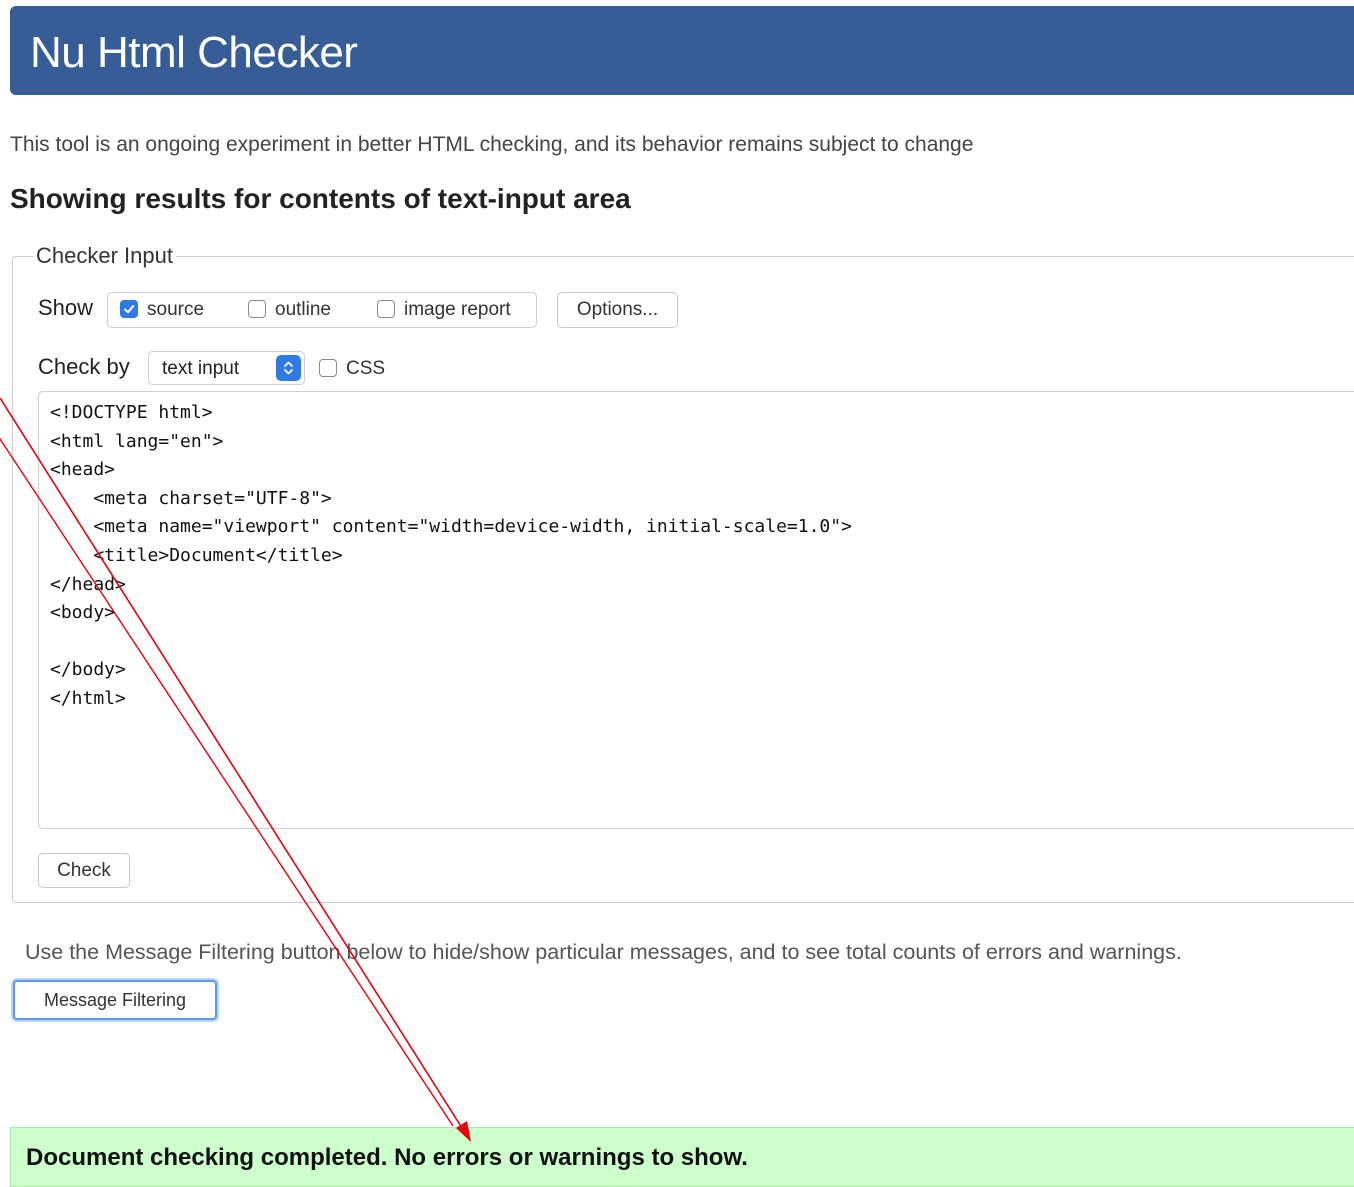 This screenshot has height=1187, width=1354. What do you see at coordinates (84, 870) in the screenshot?
I see `check-button: Check` at bounding box center [84, 870].